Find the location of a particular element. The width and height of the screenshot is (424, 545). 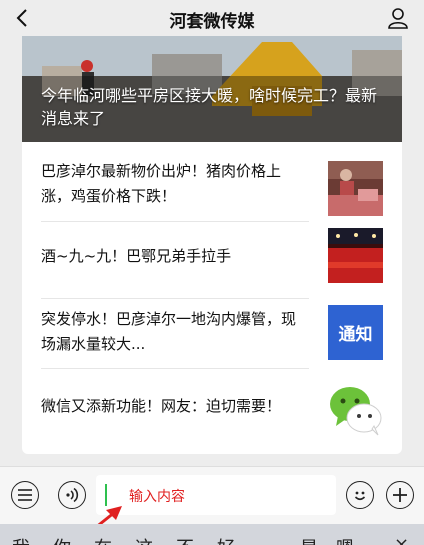

hero-title: 今年临河哪些平房区接大暖，啥时候完工？最新消息来了 is located at coordinates (209, 107).